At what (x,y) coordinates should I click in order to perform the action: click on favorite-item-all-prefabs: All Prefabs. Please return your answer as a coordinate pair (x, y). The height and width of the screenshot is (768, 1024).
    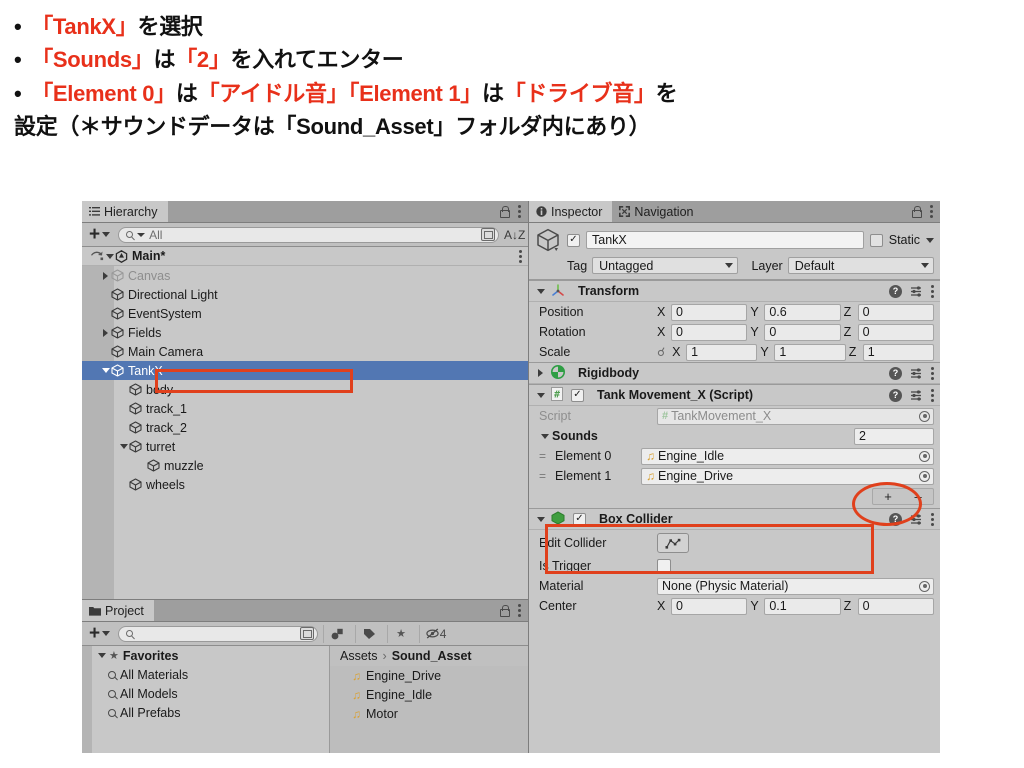
    Looking at the image, I should click on (205, 712).